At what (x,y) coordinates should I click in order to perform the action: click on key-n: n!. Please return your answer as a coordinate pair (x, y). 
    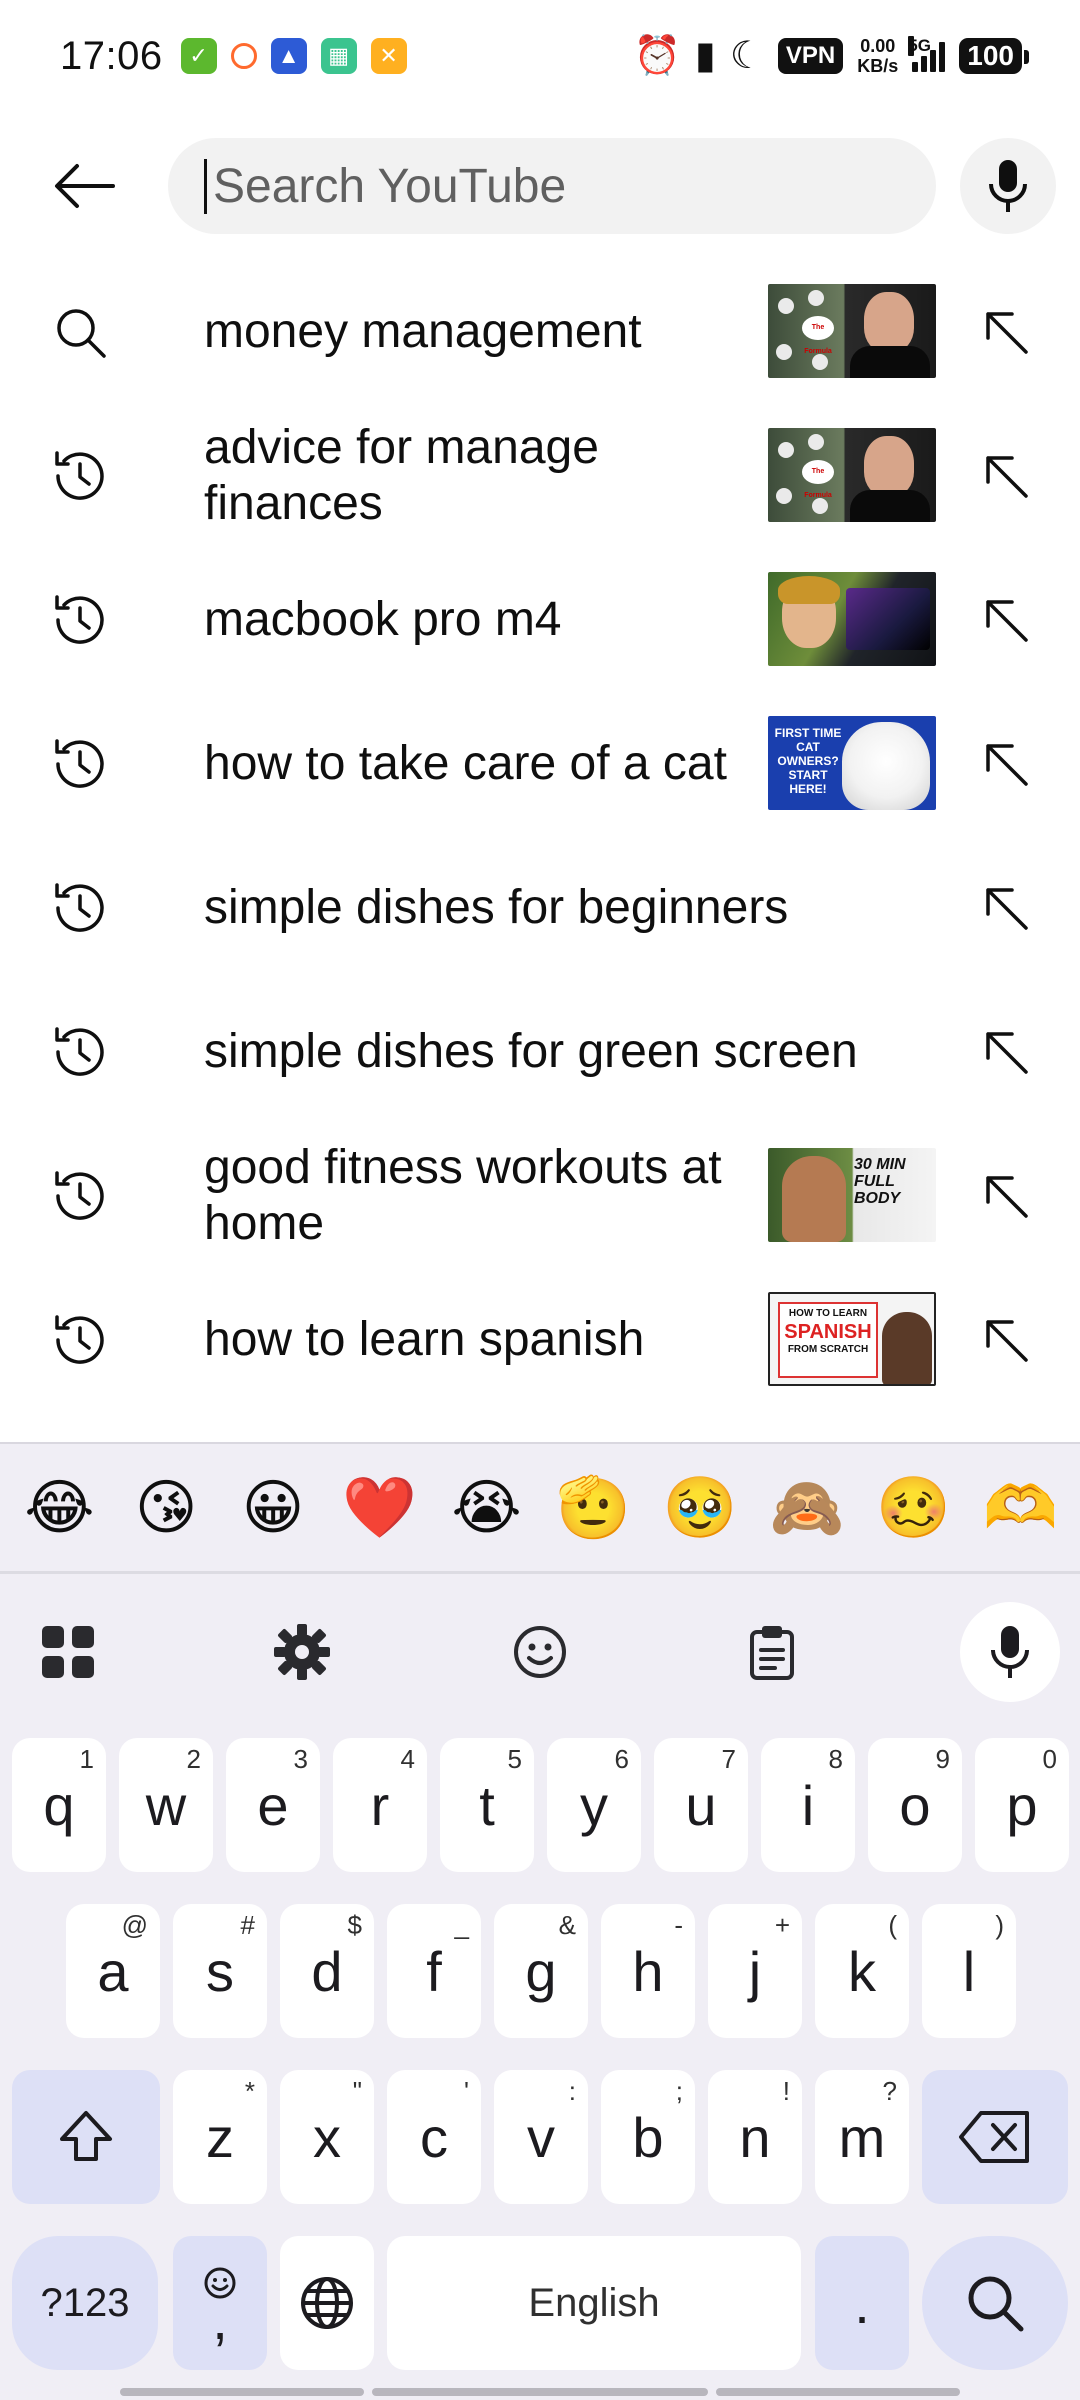
    Looking at the image, I should click on (755, 2137).